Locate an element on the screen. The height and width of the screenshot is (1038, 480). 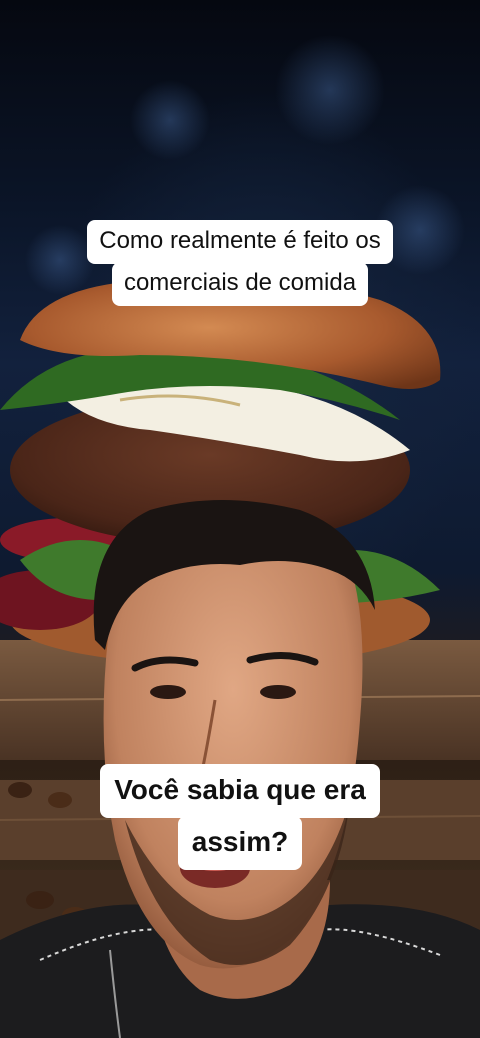
caption-top-line-2: comerciais de comida is located at coordinates (240, 284).